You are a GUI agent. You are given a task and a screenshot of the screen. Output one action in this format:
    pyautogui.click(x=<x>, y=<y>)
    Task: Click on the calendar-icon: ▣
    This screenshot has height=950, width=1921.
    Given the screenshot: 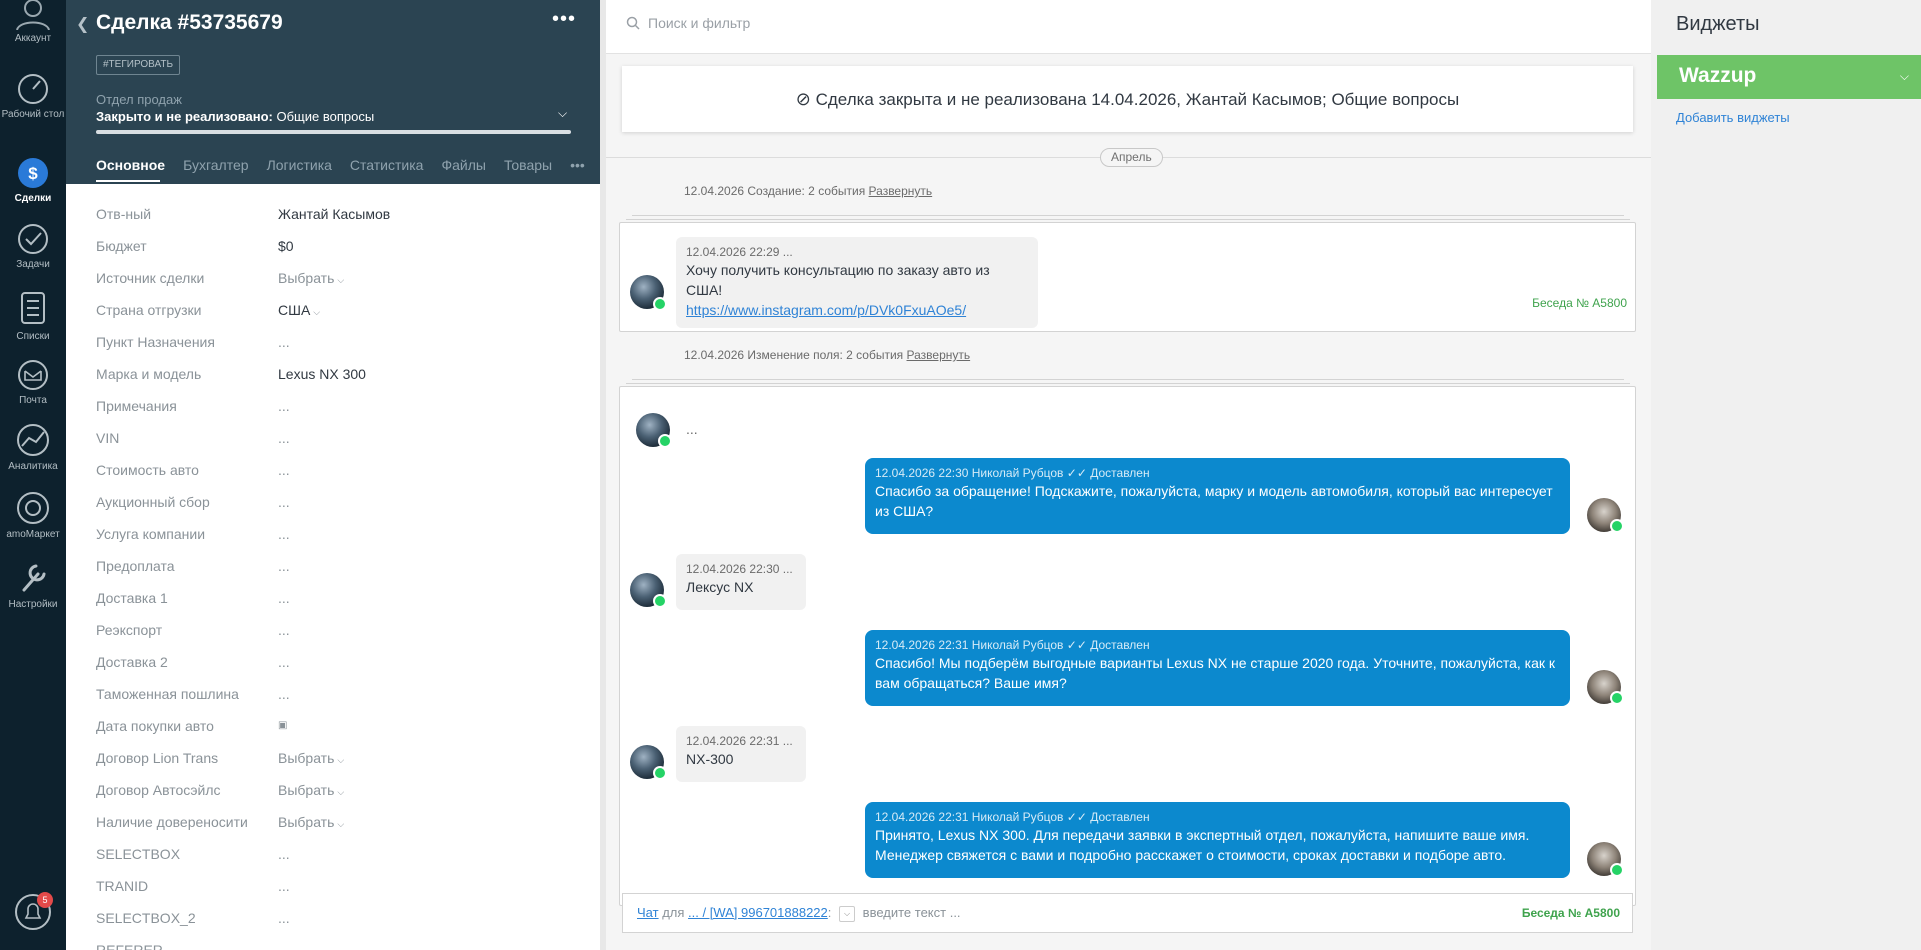 What is the action you would take?
    pyautogui.click(x=282, y=725)
    